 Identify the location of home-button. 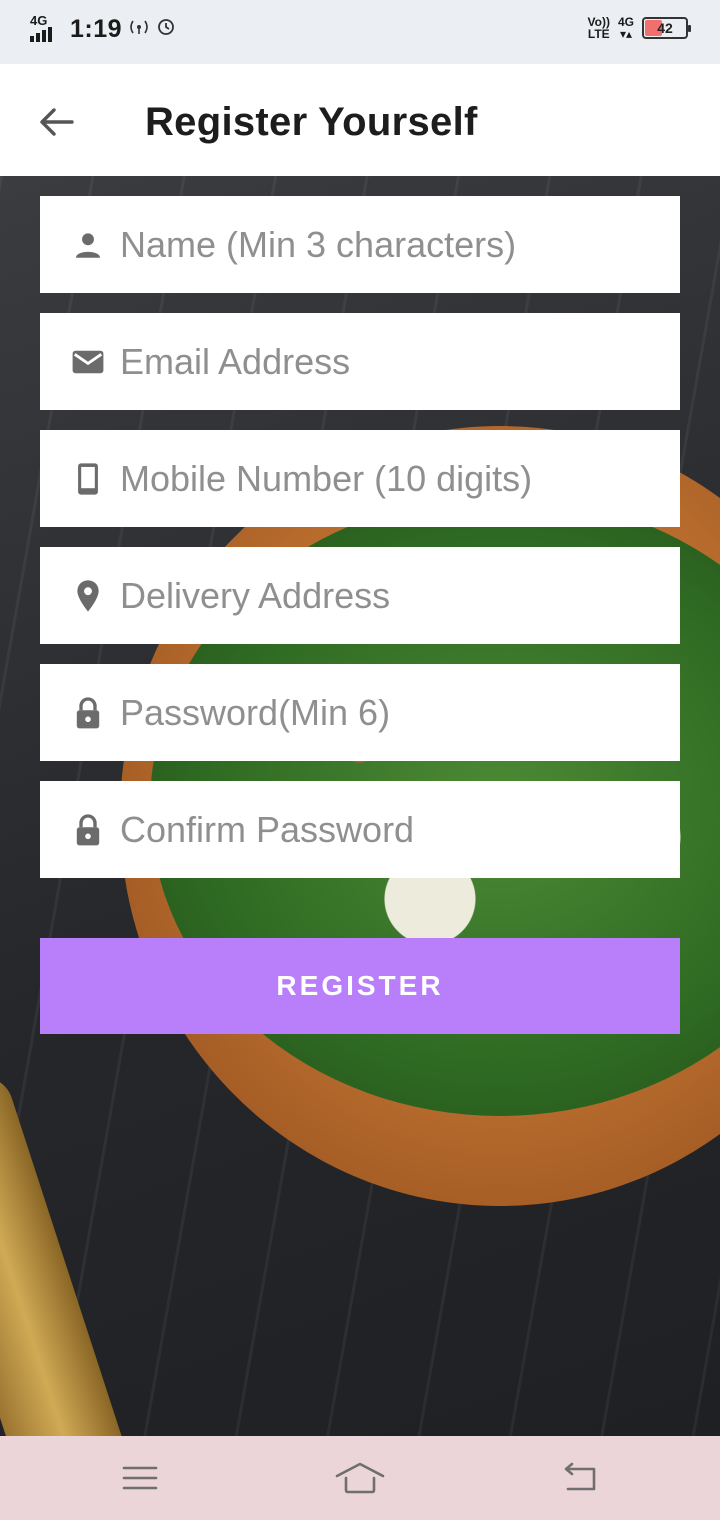
(360, 1478).